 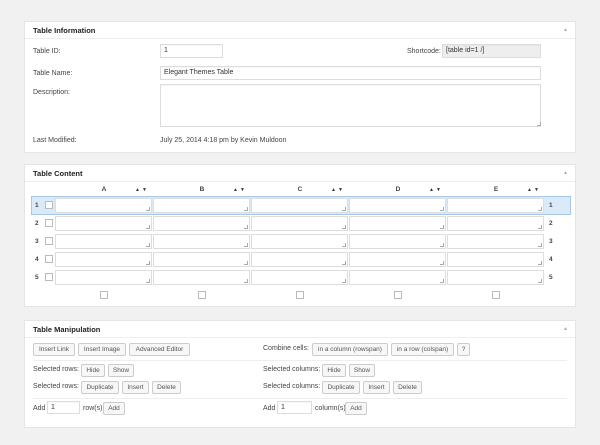 What do you see at coordinates (495, 223) in the screenshot?
I see `table-cell-e2` at bounding box center [495, 223].